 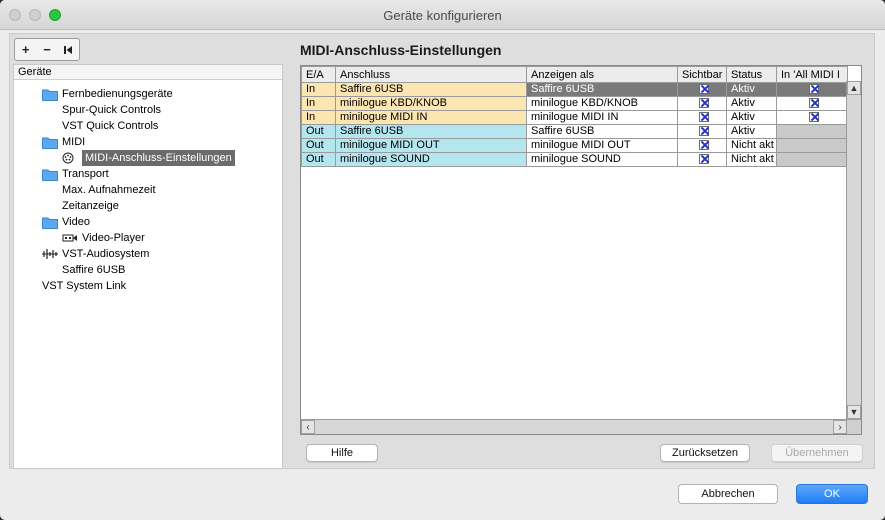 I want to click on scroll-left-arrow-icon: ‹, so click(x=308, y=427).